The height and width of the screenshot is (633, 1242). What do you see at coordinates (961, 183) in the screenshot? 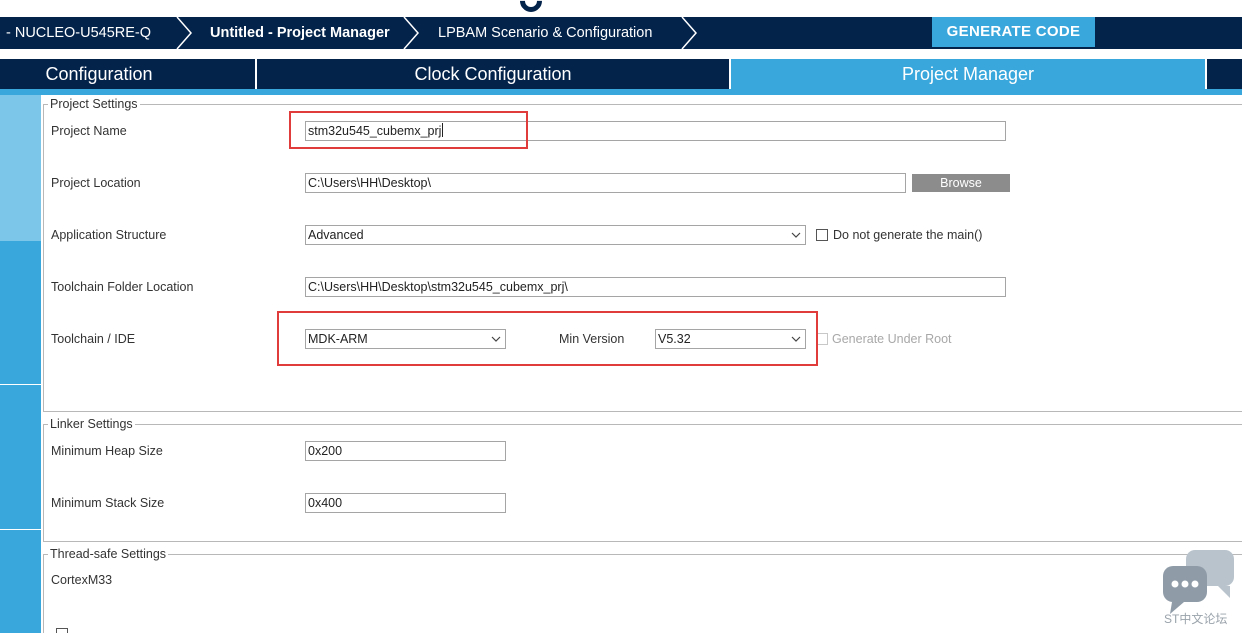
I see `browse-button: Browse` at bounding box center [961, 183].